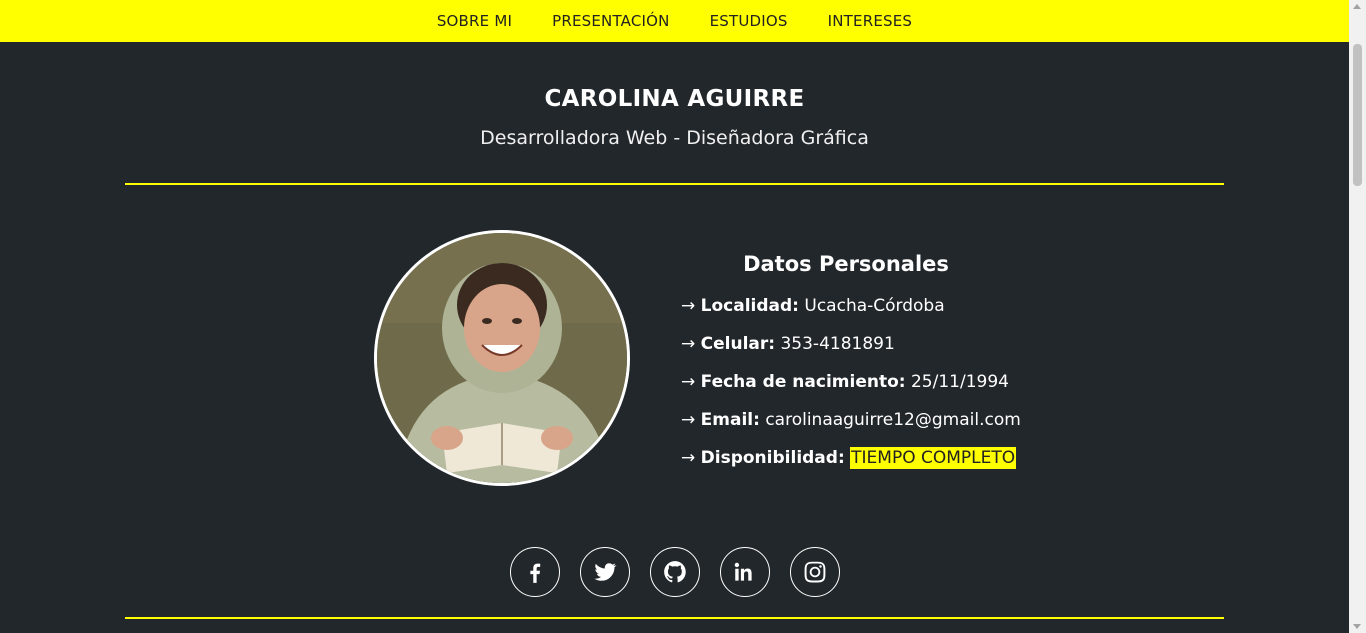 The height and width of the screenshot is (633, 1366). I want to click on scroll-down-icon, so click(1357, 626).